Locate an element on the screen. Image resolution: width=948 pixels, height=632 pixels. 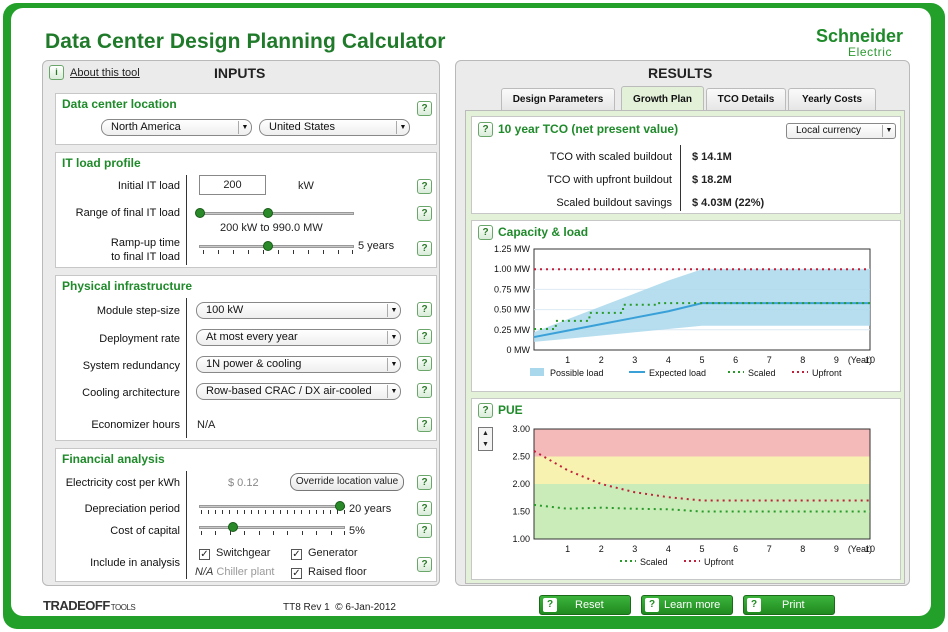
x-tick-label: 5 is located at coordinates (701, 549).